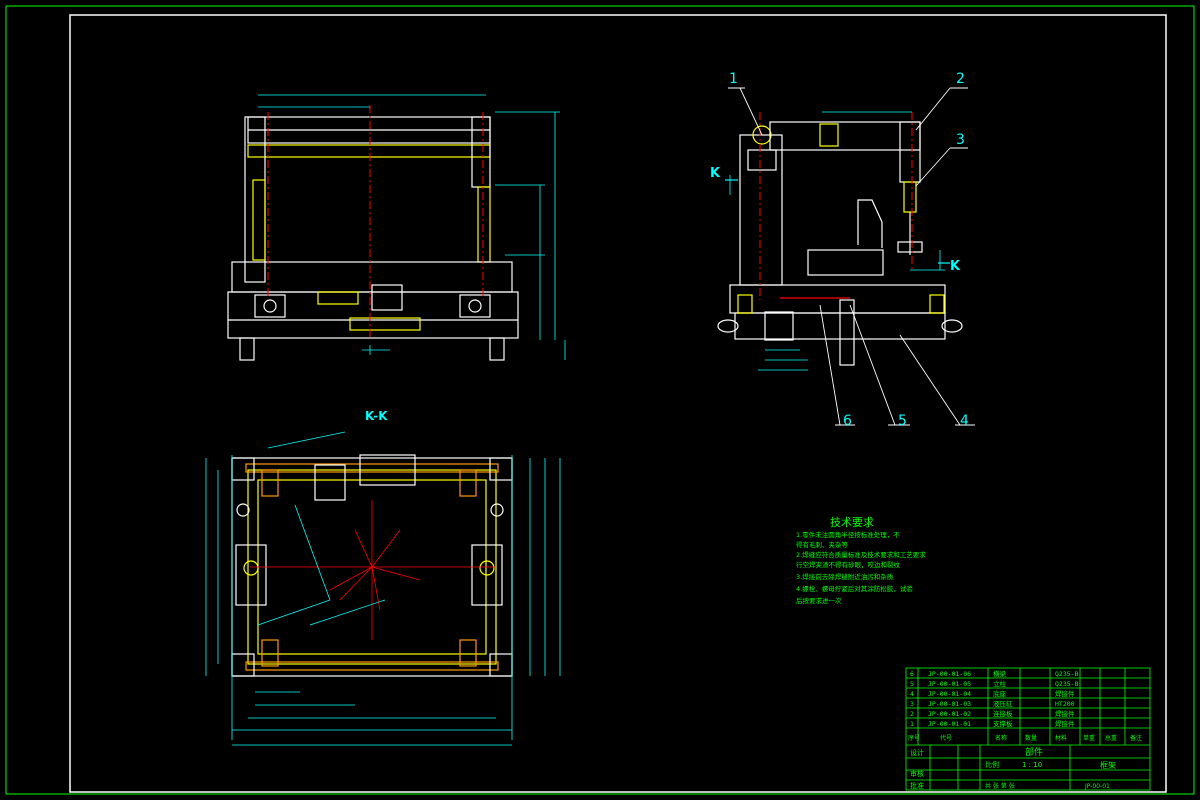  I want to click on front-view, so click(373, 233).